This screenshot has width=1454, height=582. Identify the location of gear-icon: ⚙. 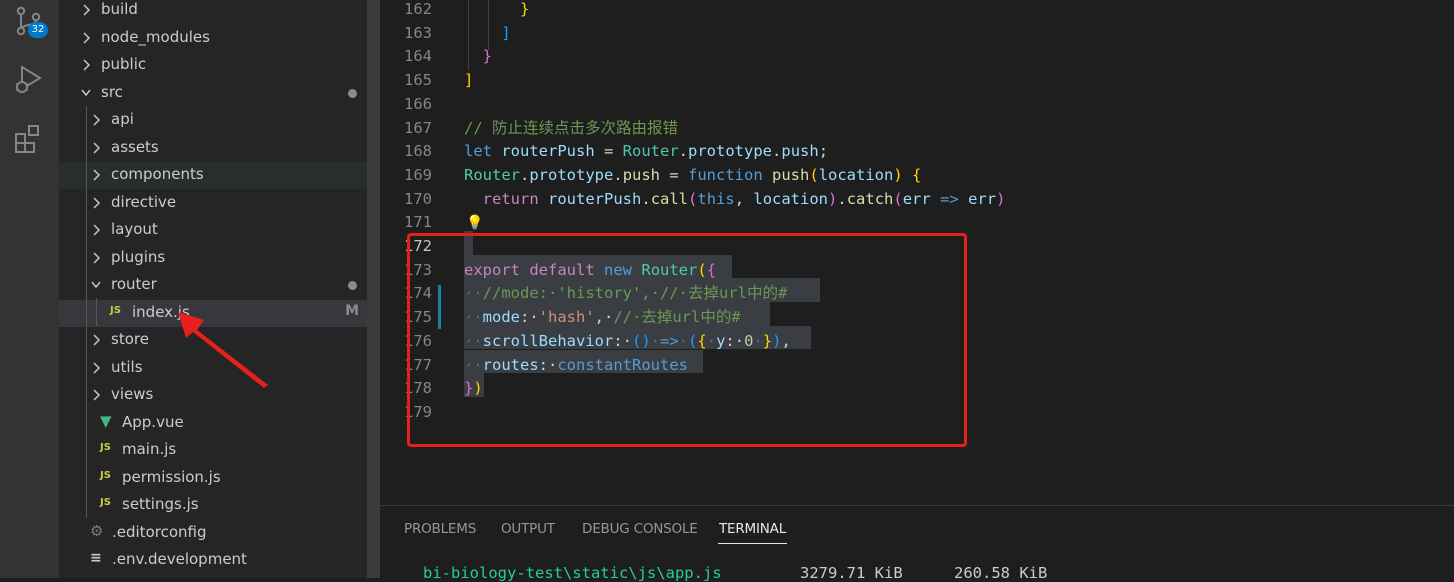
(97, 530).